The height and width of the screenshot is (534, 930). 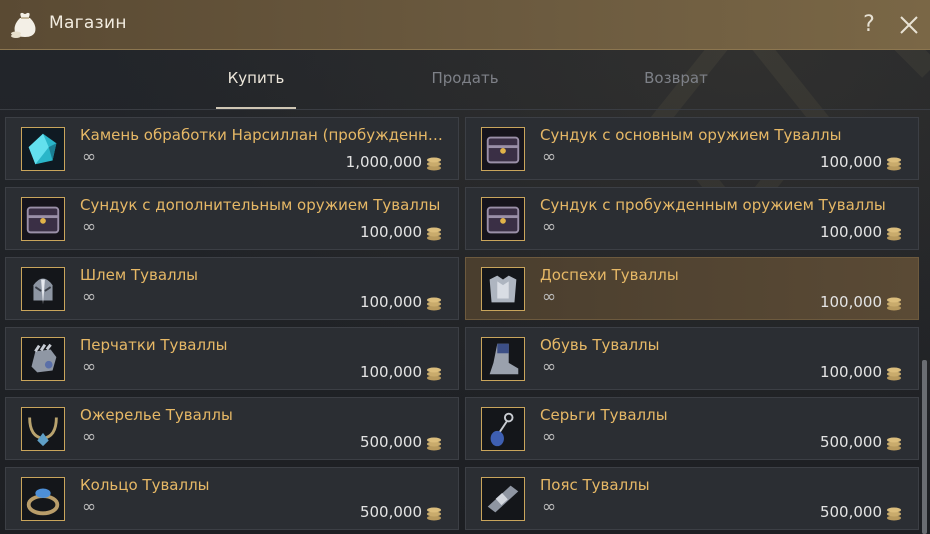 I want to click on window-title: Магазин, so click(x=88, y=23).